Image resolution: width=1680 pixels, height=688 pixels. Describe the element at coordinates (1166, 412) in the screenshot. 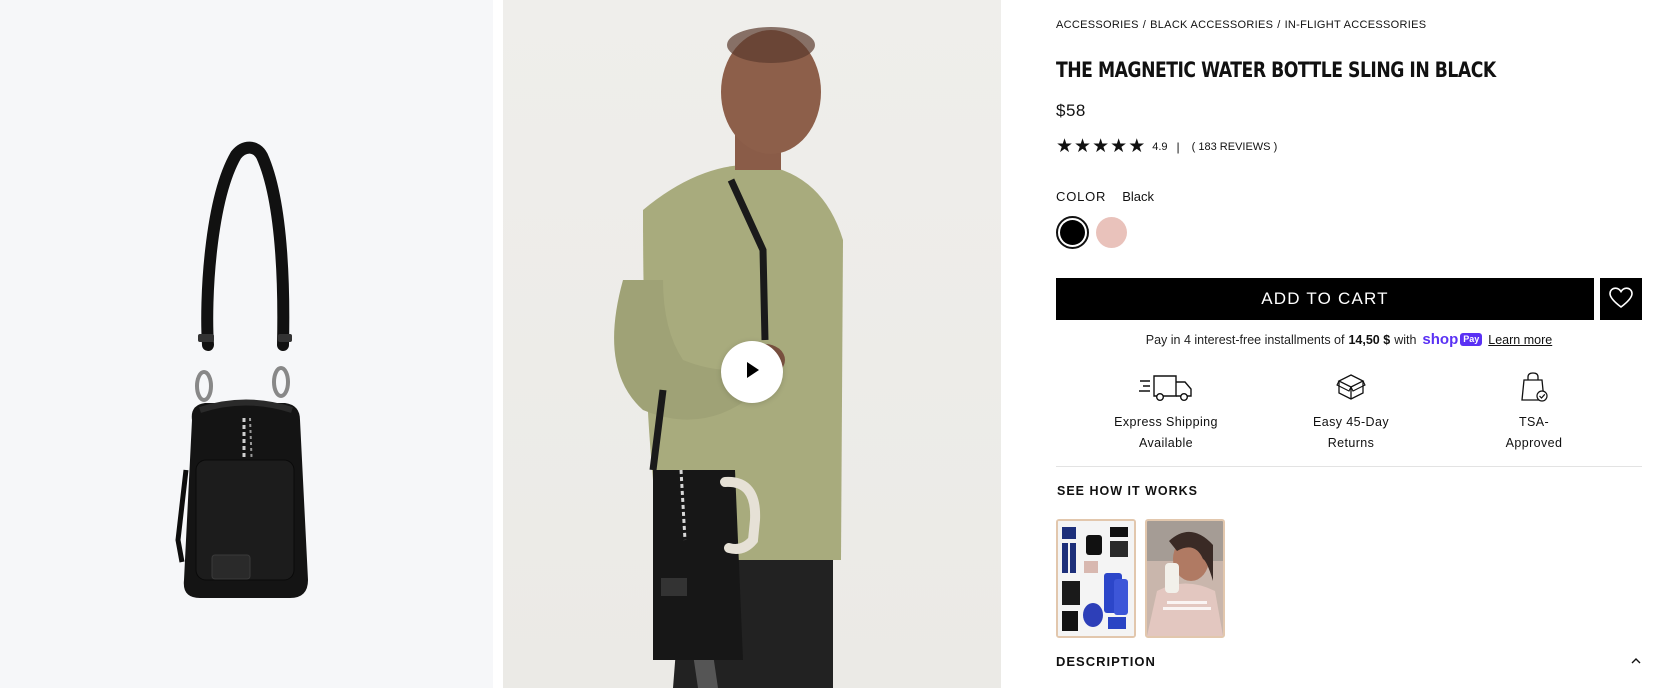

I see `feature-express-shipping: Express Shipping Available` at that location.